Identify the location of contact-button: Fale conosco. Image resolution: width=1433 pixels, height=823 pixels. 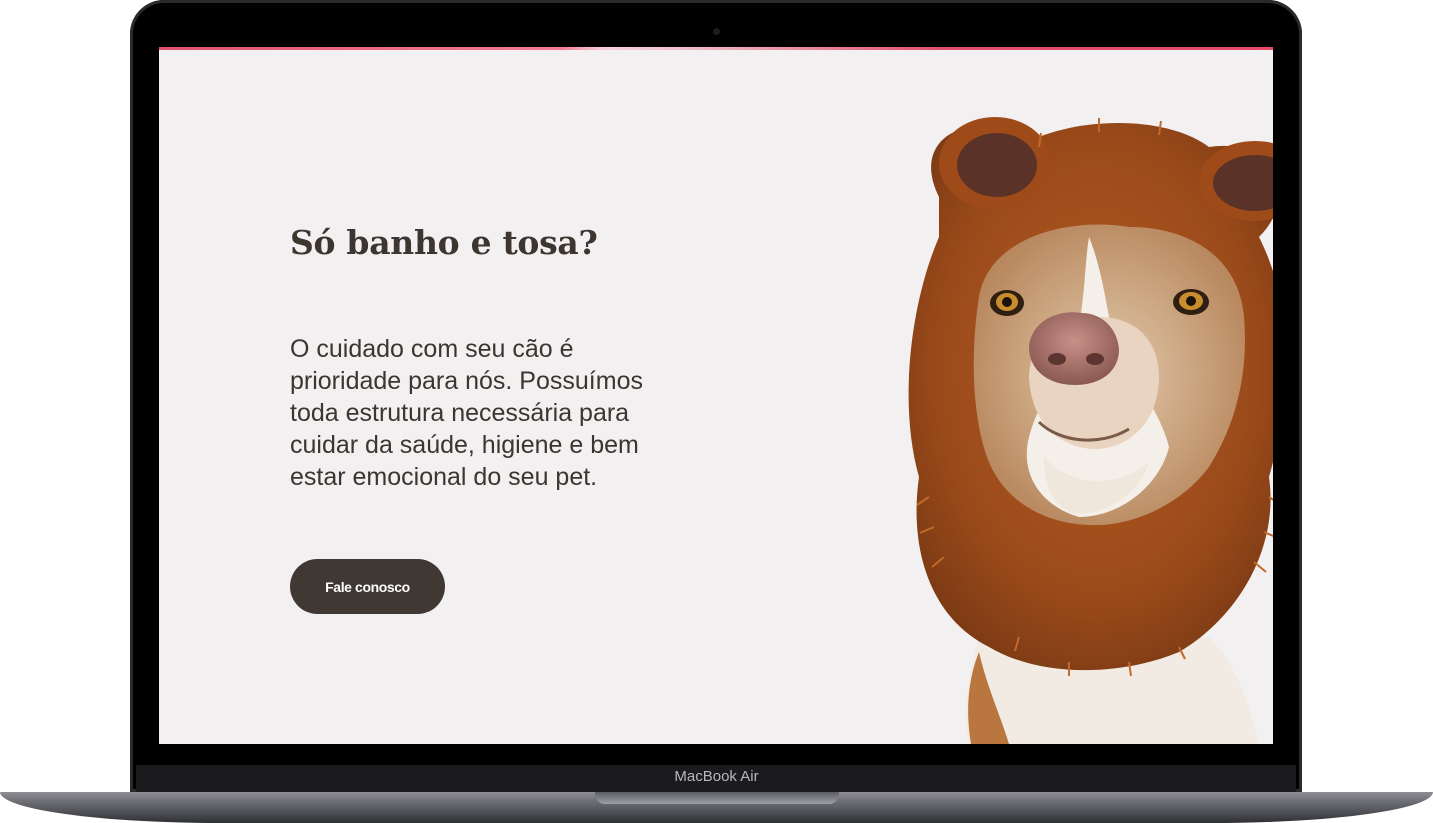
(367, 586).